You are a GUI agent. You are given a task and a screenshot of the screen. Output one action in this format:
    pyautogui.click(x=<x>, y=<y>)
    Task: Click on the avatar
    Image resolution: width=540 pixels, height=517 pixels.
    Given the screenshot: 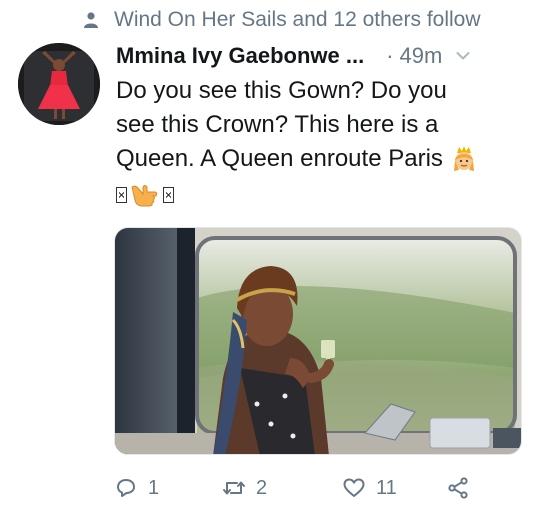 What is the action you would take?
    pyautogui.click(x=59, y=84)
    